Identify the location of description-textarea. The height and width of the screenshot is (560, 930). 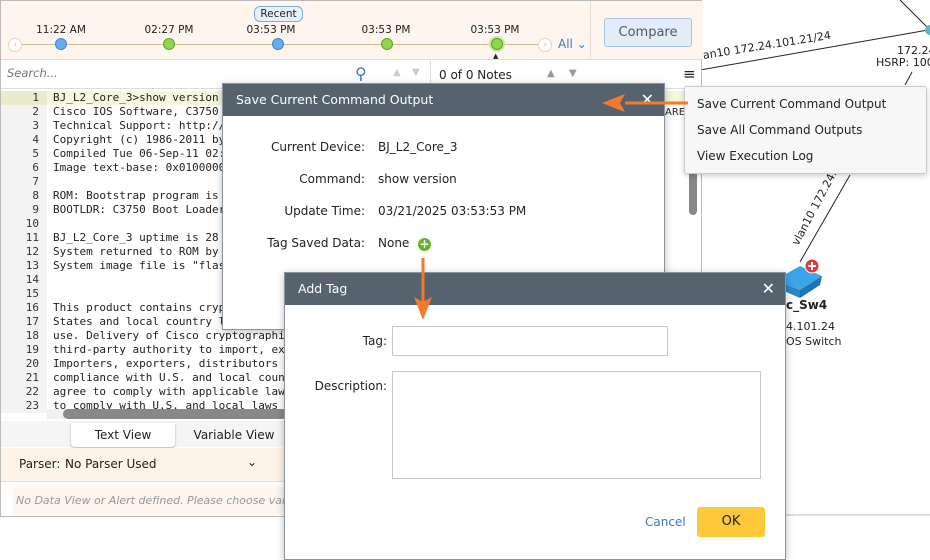
(576, 425).